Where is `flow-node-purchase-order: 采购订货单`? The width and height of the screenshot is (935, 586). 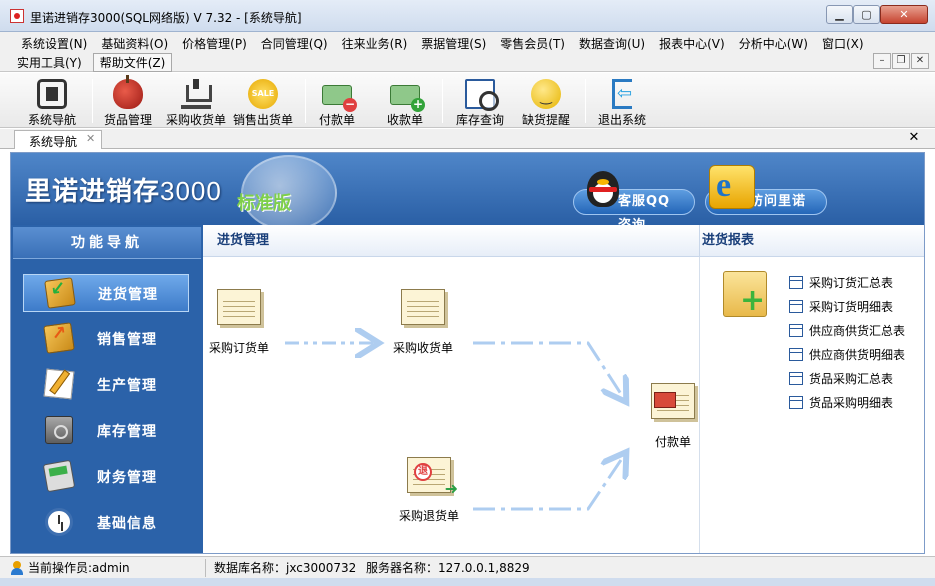 flow-node-purchase-order: 采购订货单 is located at coordinates (239, 322).